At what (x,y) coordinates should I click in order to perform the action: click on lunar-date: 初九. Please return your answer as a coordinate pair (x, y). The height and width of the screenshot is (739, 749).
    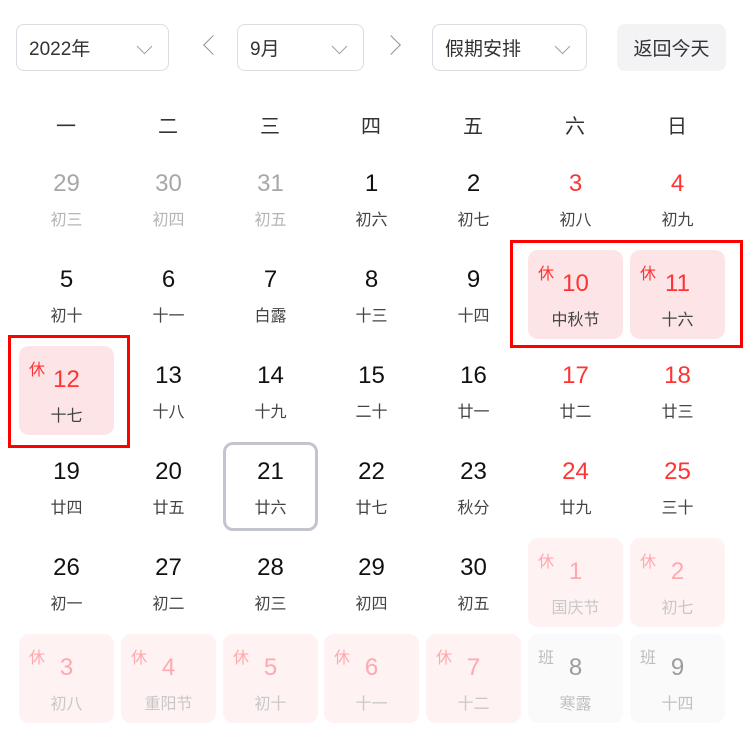
    Looking at the image, I should click on (677, 220).